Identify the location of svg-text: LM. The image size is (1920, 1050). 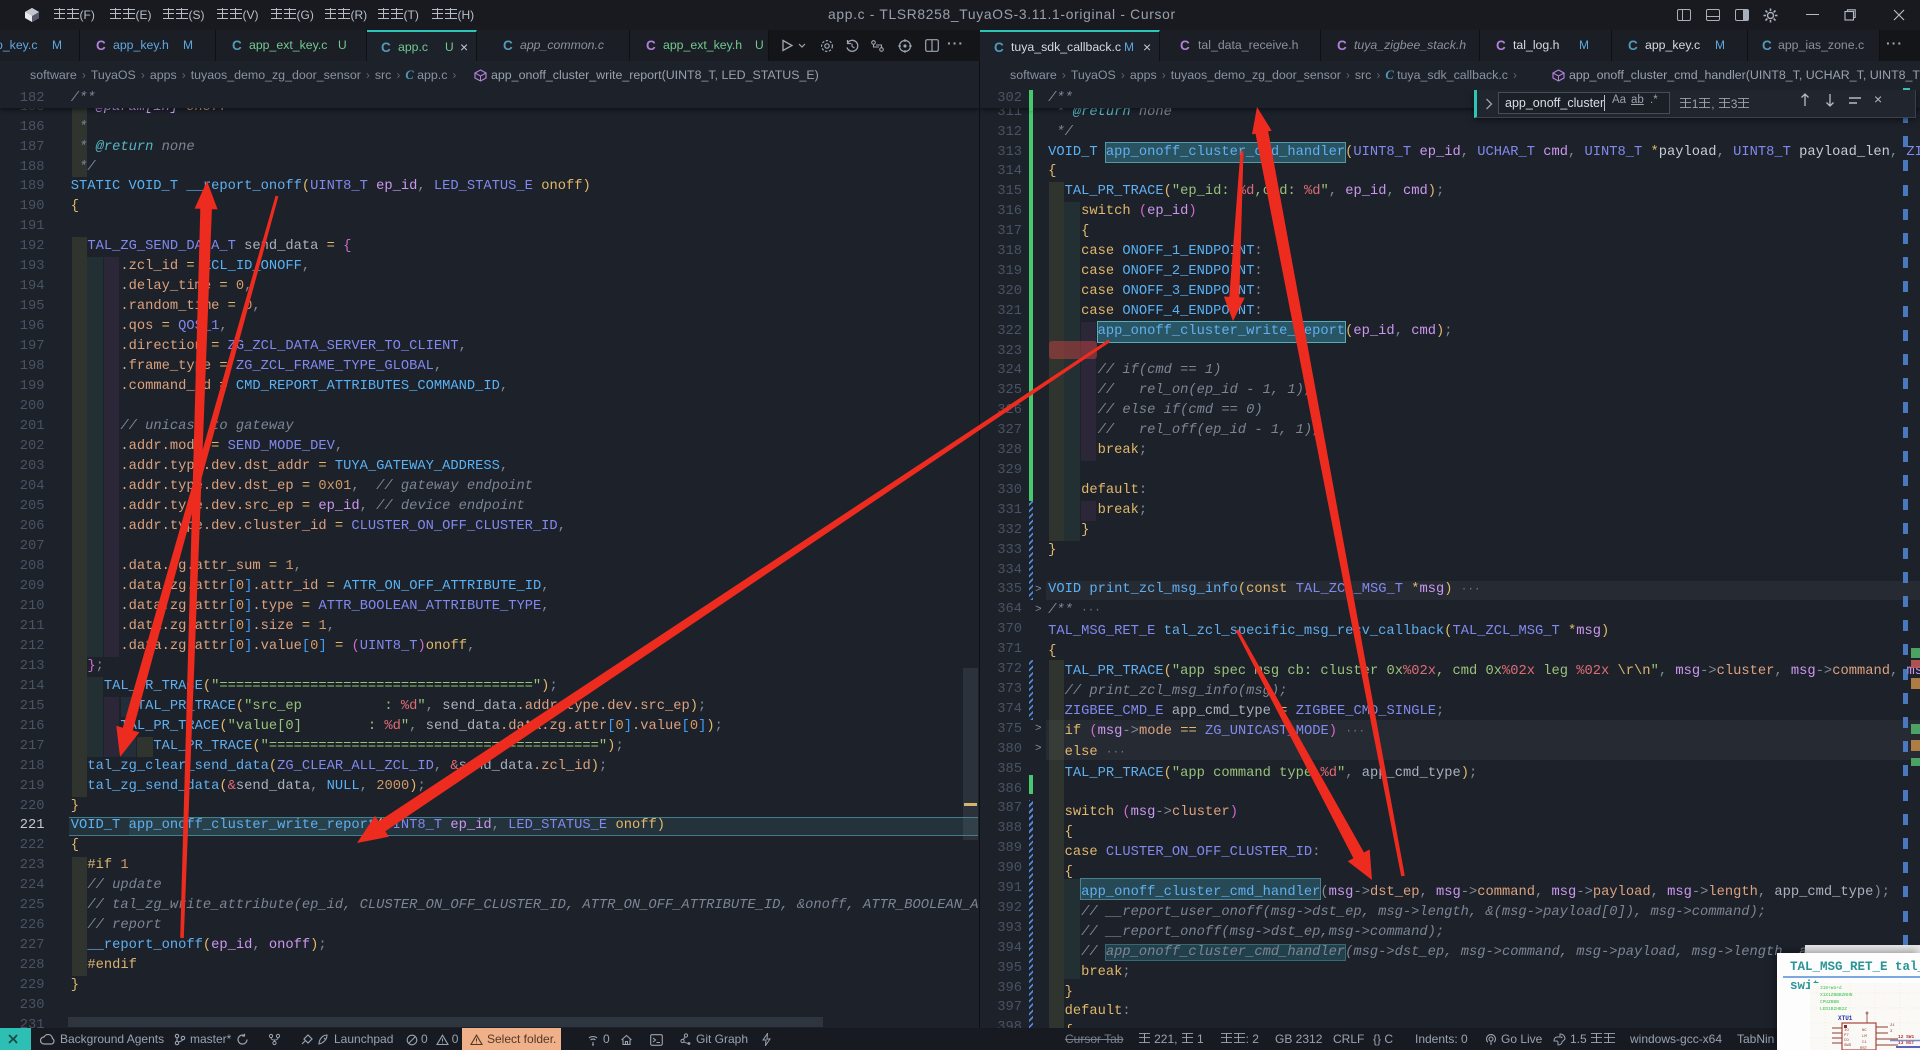
(1864, 1037).